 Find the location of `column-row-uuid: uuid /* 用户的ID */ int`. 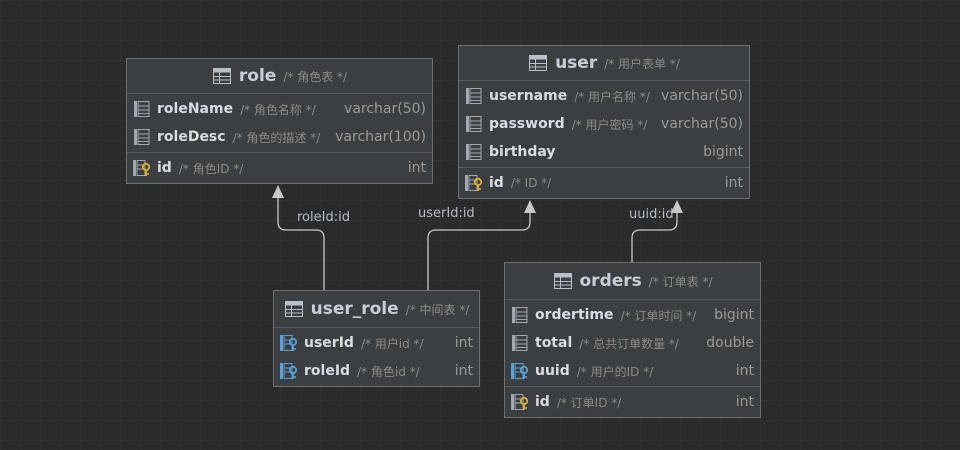

column-row-uuid: uuid /* 用户的ID */ int is located at coordinates (632, 371).